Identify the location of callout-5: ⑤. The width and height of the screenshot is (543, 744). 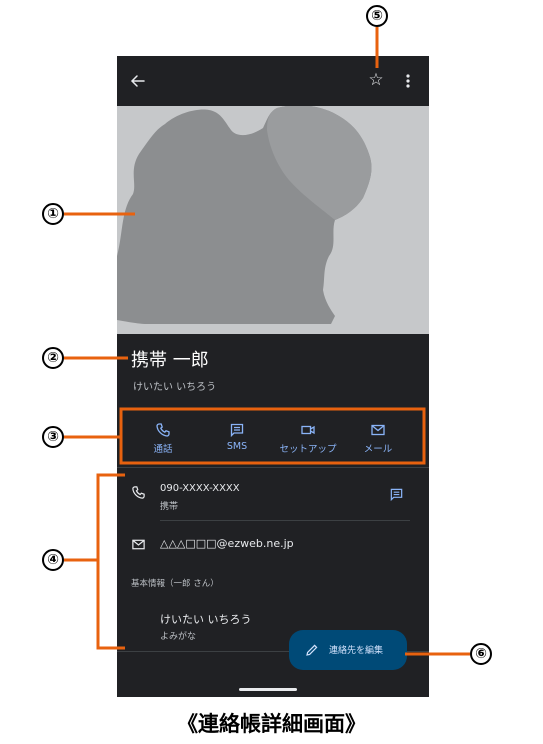
(377, 16).